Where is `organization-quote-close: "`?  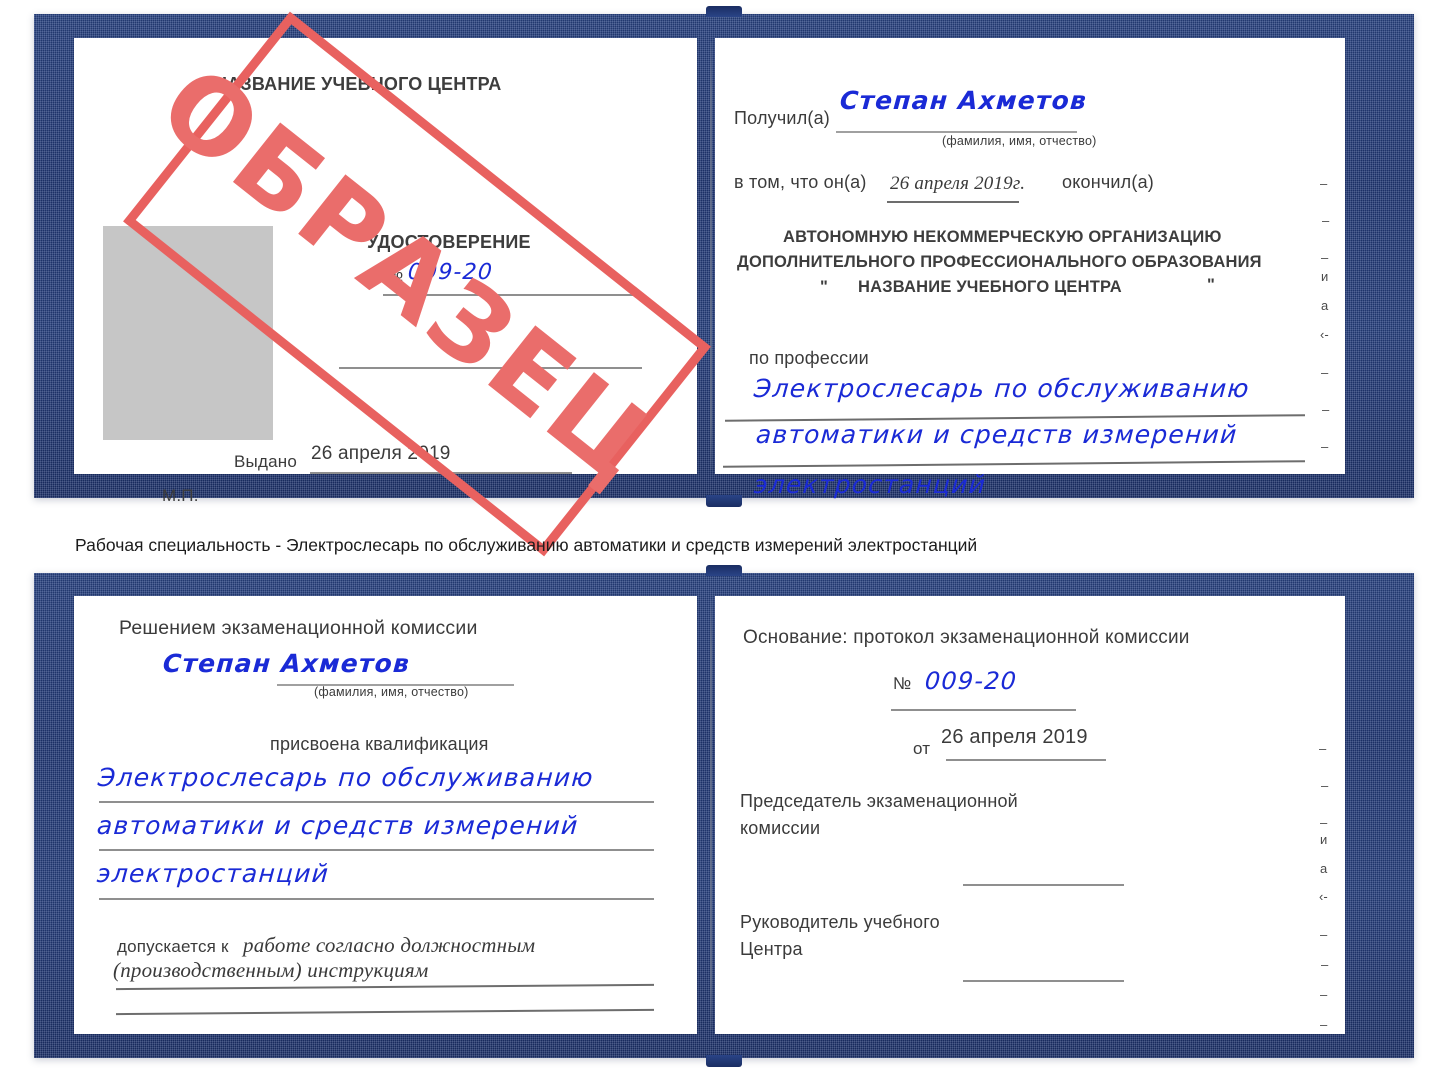 organization-quote-close: " is located at coordinates (1211, 285).